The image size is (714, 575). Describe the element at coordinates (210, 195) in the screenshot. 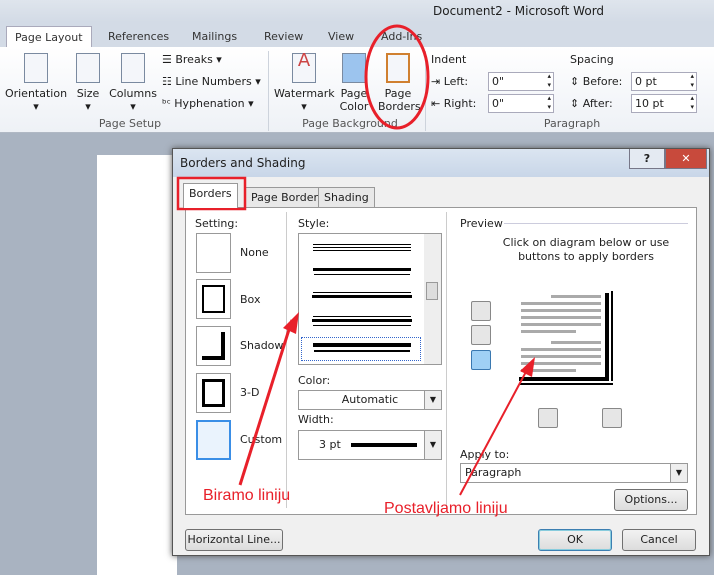

I see `tab-borders: Borders` at that location.